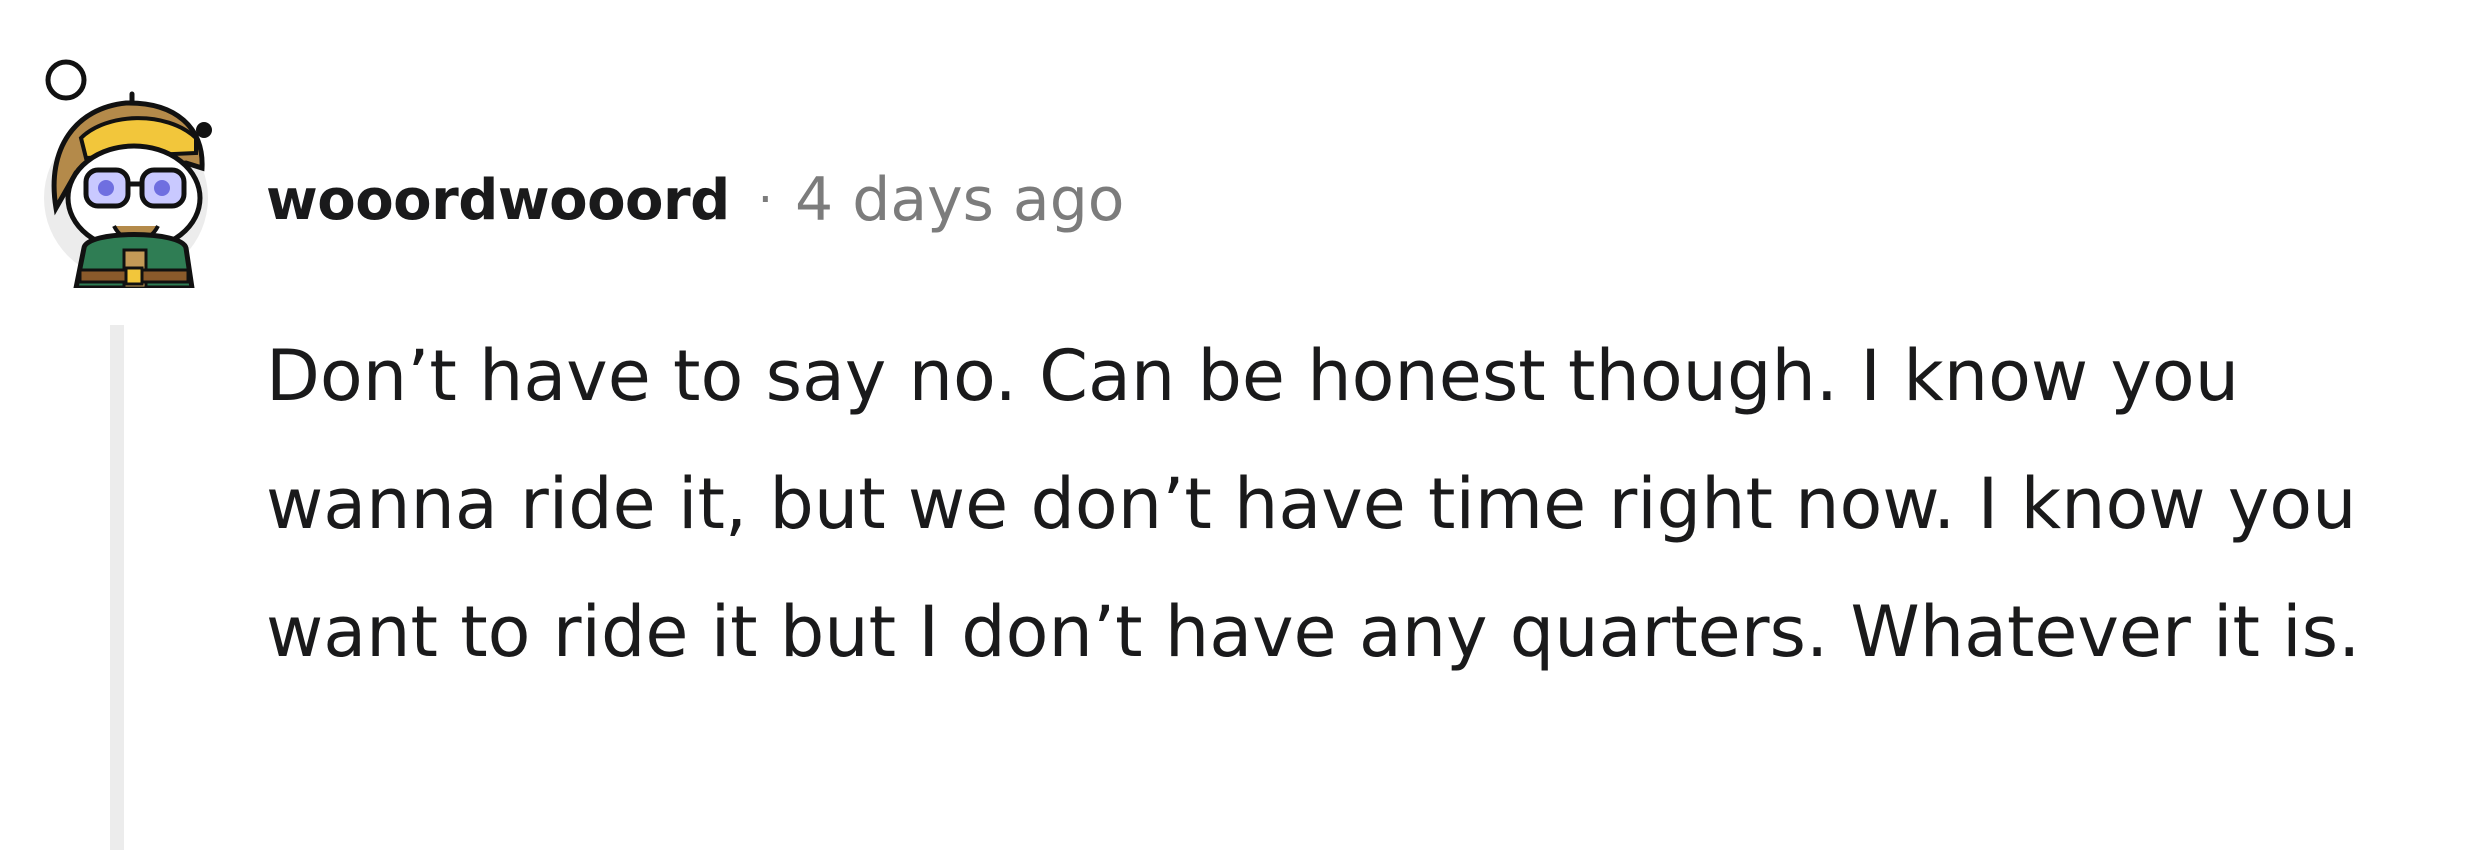 Image resolution: width=2482 pixels, height=850 pixels. I want to click on comment-timestamp: 4 days ago, so click(960, 200).